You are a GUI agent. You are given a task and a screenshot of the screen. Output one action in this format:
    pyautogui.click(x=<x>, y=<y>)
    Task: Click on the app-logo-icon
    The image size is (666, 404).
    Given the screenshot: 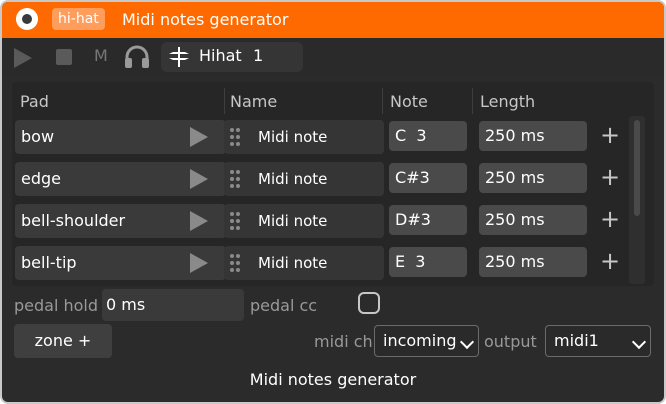 What is the action you would take?
    pyautogui.click(x=27, y=19)
    